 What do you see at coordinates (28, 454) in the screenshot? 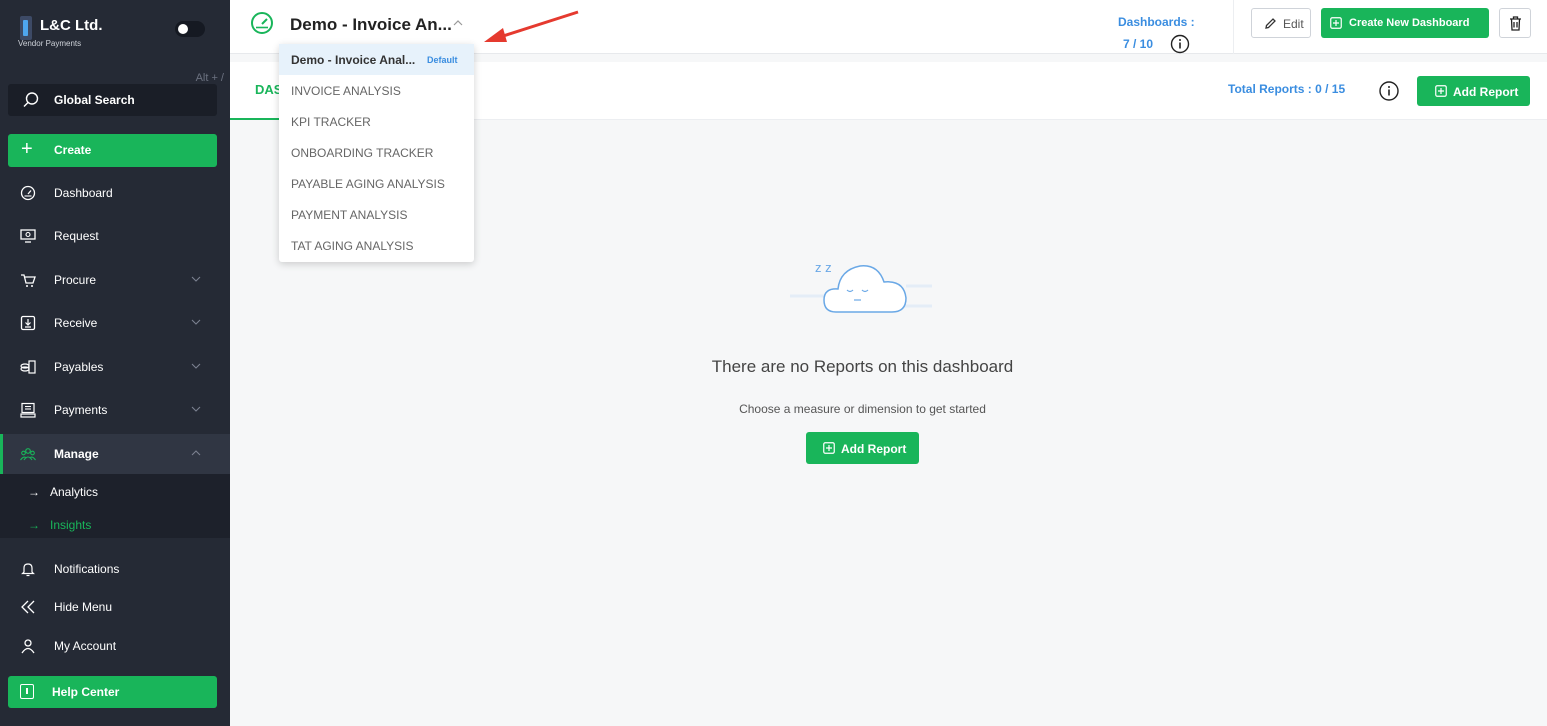
I see `team-icon` at bounding box center [28, 454].